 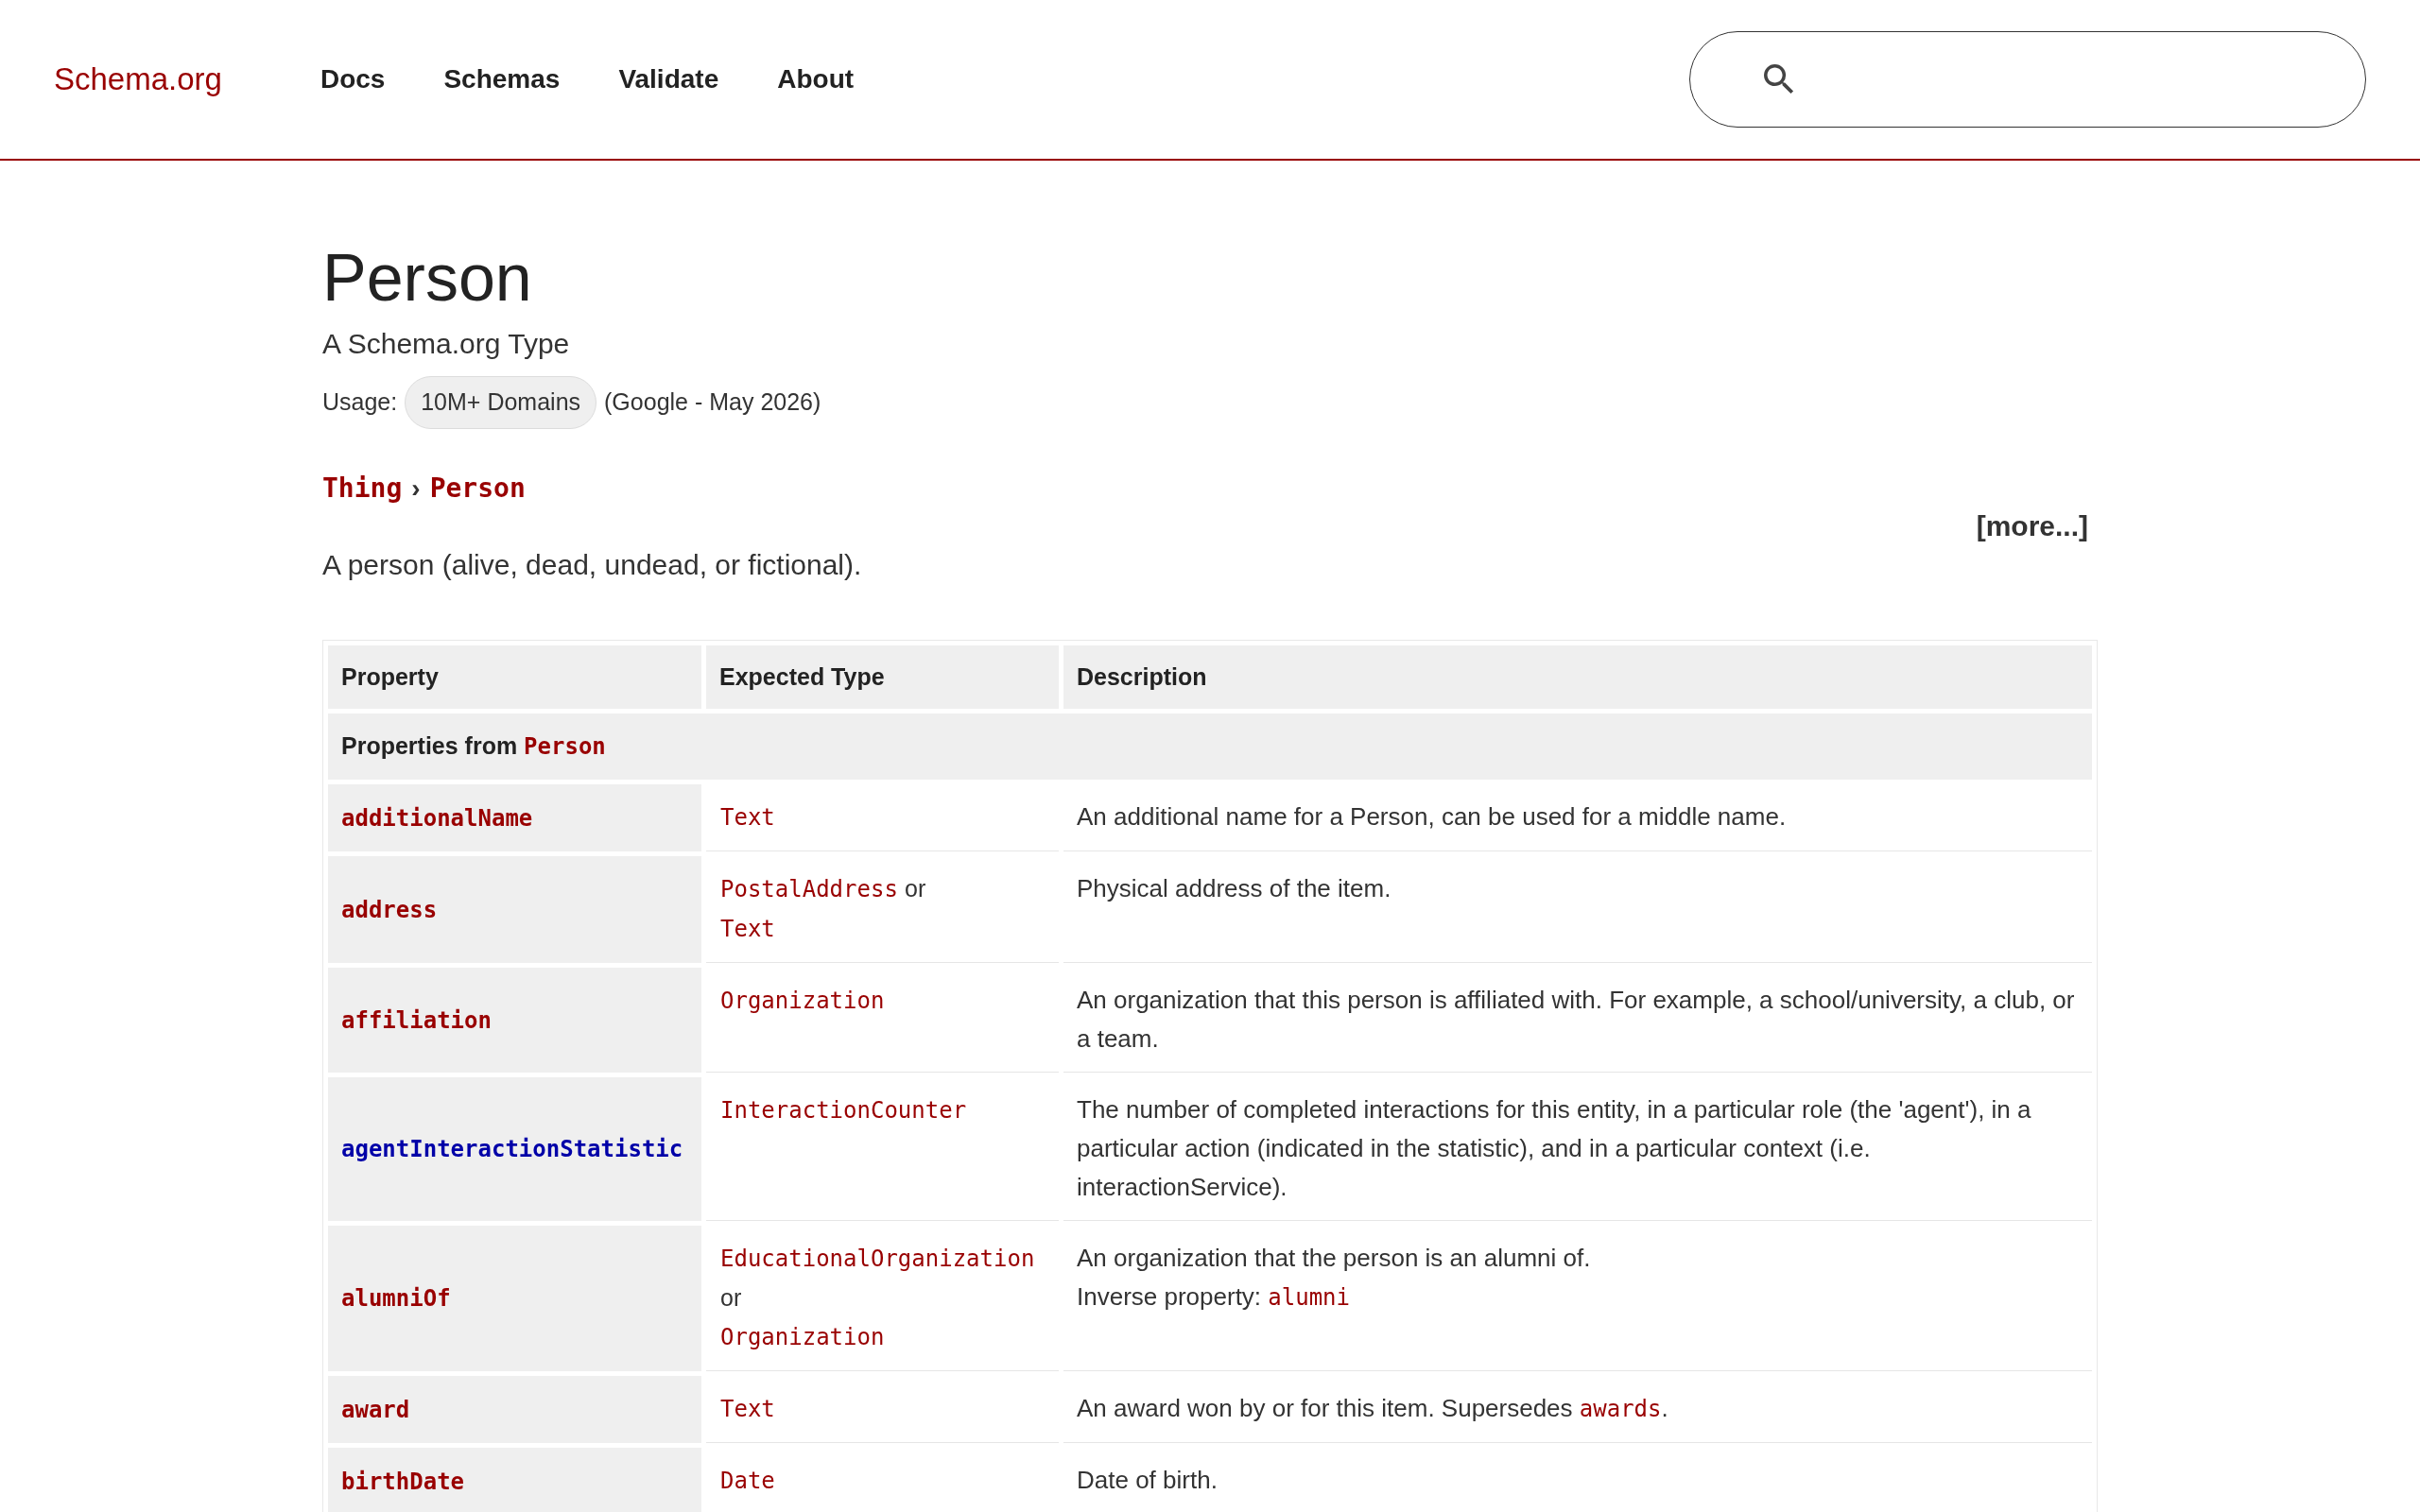 What do you see at coordinates (514, 677) in the screenshot?
I see `column-header: Property` at bounding box center [514, 677].